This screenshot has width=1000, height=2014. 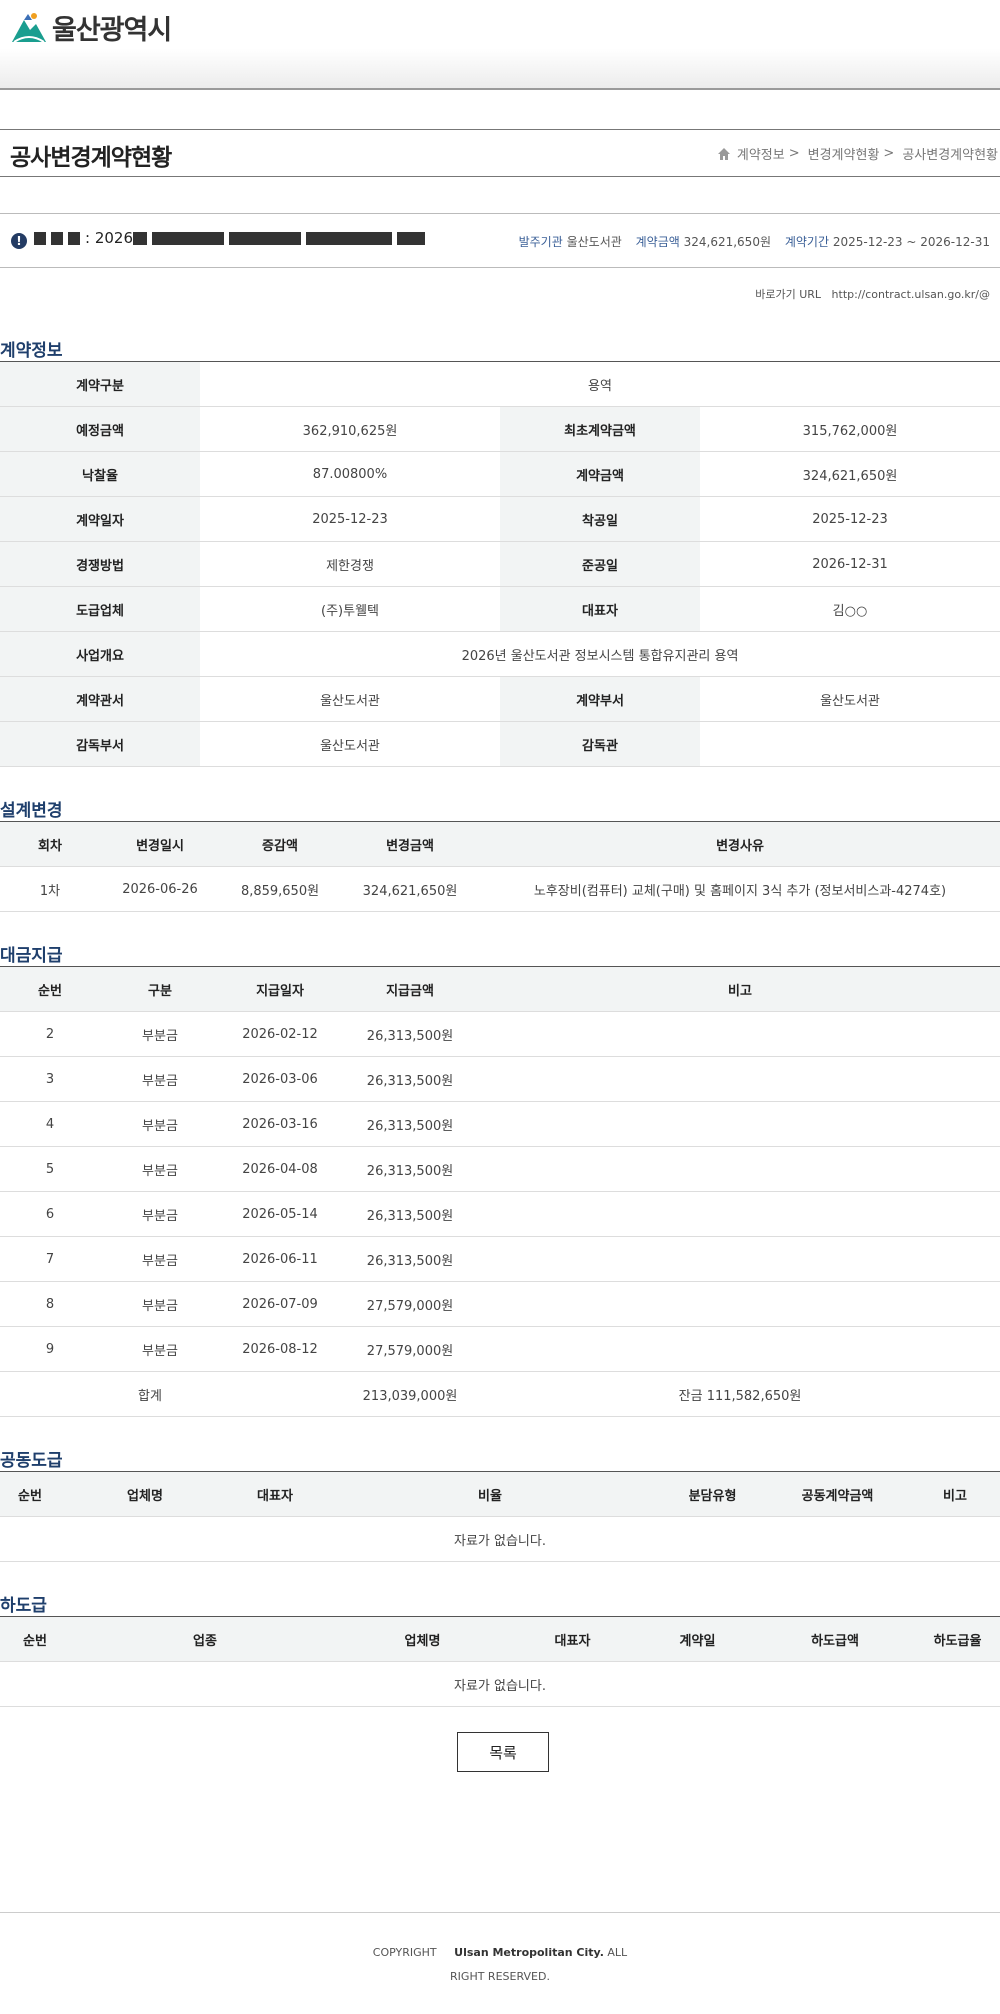 What do you see at coordinates (850, 609) in the screenshot?
I see `cell-value: 김○○` at bounding box center [850, 609].